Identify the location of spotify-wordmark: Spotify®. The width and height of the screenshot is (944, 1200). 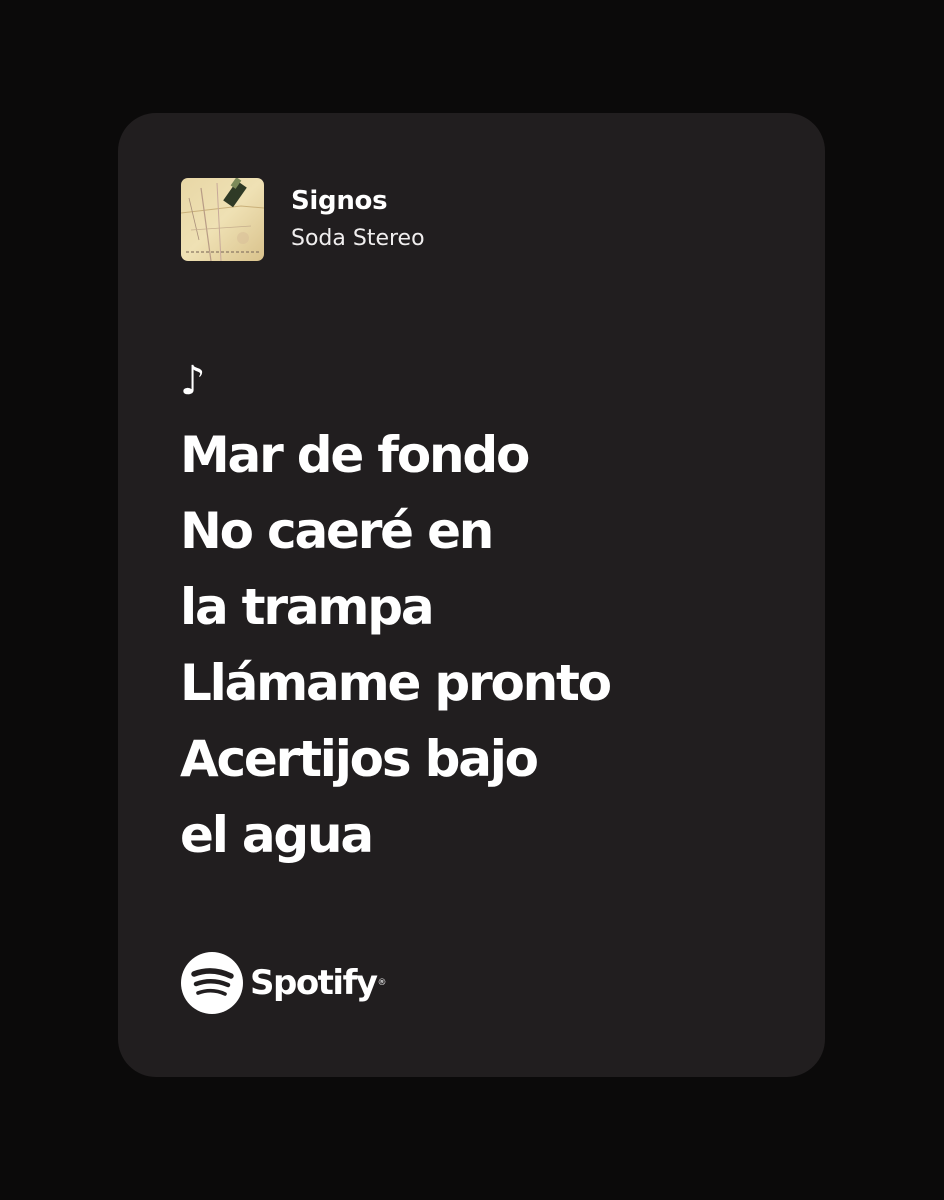
(318, 983).